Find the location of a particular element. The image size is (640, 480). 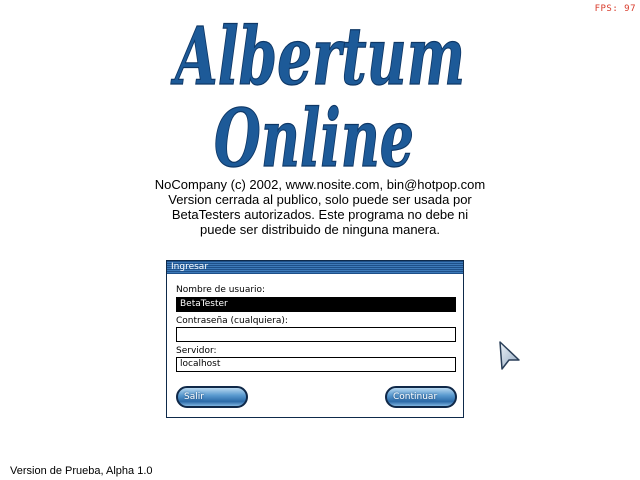

notice-line: puede ser distribuido de ninguna manera. is located at coordinates (320, 229).